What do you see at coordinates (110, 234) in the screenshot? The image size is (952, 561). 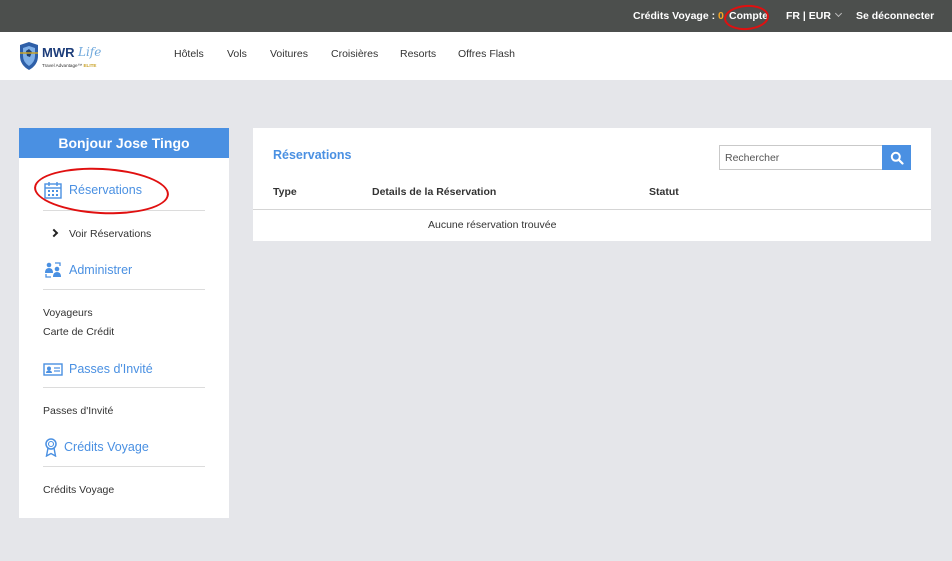 I see `sidebar-item-label: Voir Réservations` at bounding box center [110, 234].